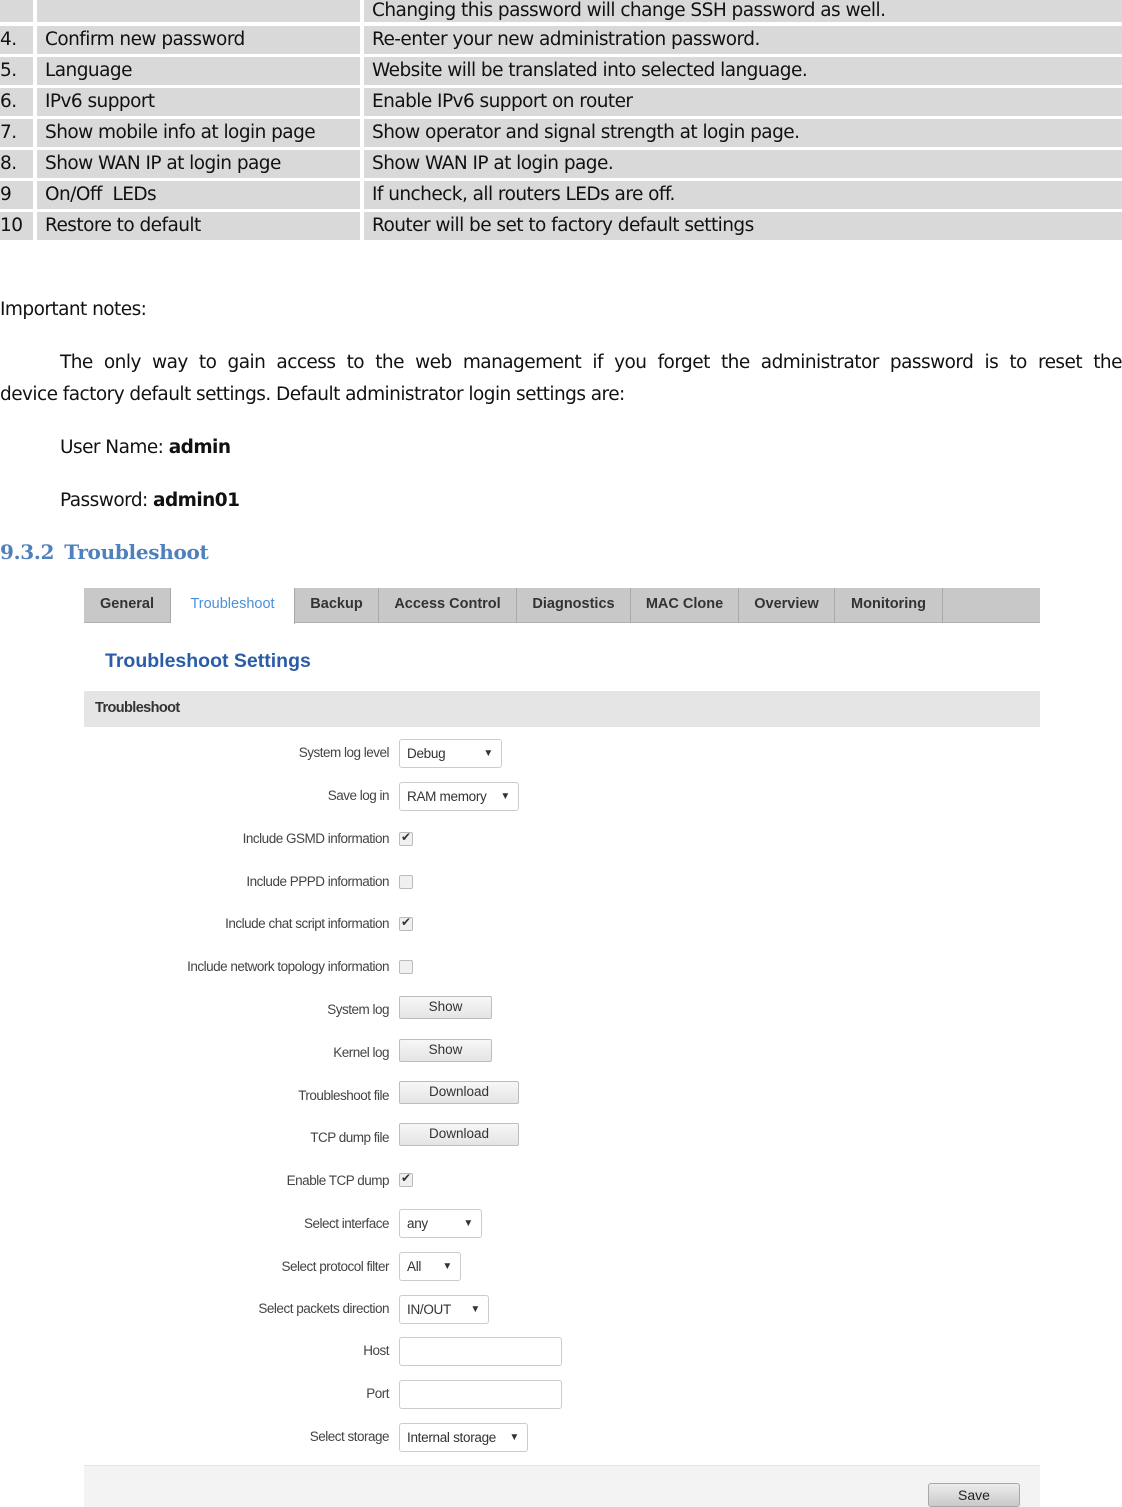 Image resolution: width=1122 pixels, height=1507 pixels. Describe the element at coordinates (198, 226) in the screenshot. I see `row-name: Restore to default` at that location.